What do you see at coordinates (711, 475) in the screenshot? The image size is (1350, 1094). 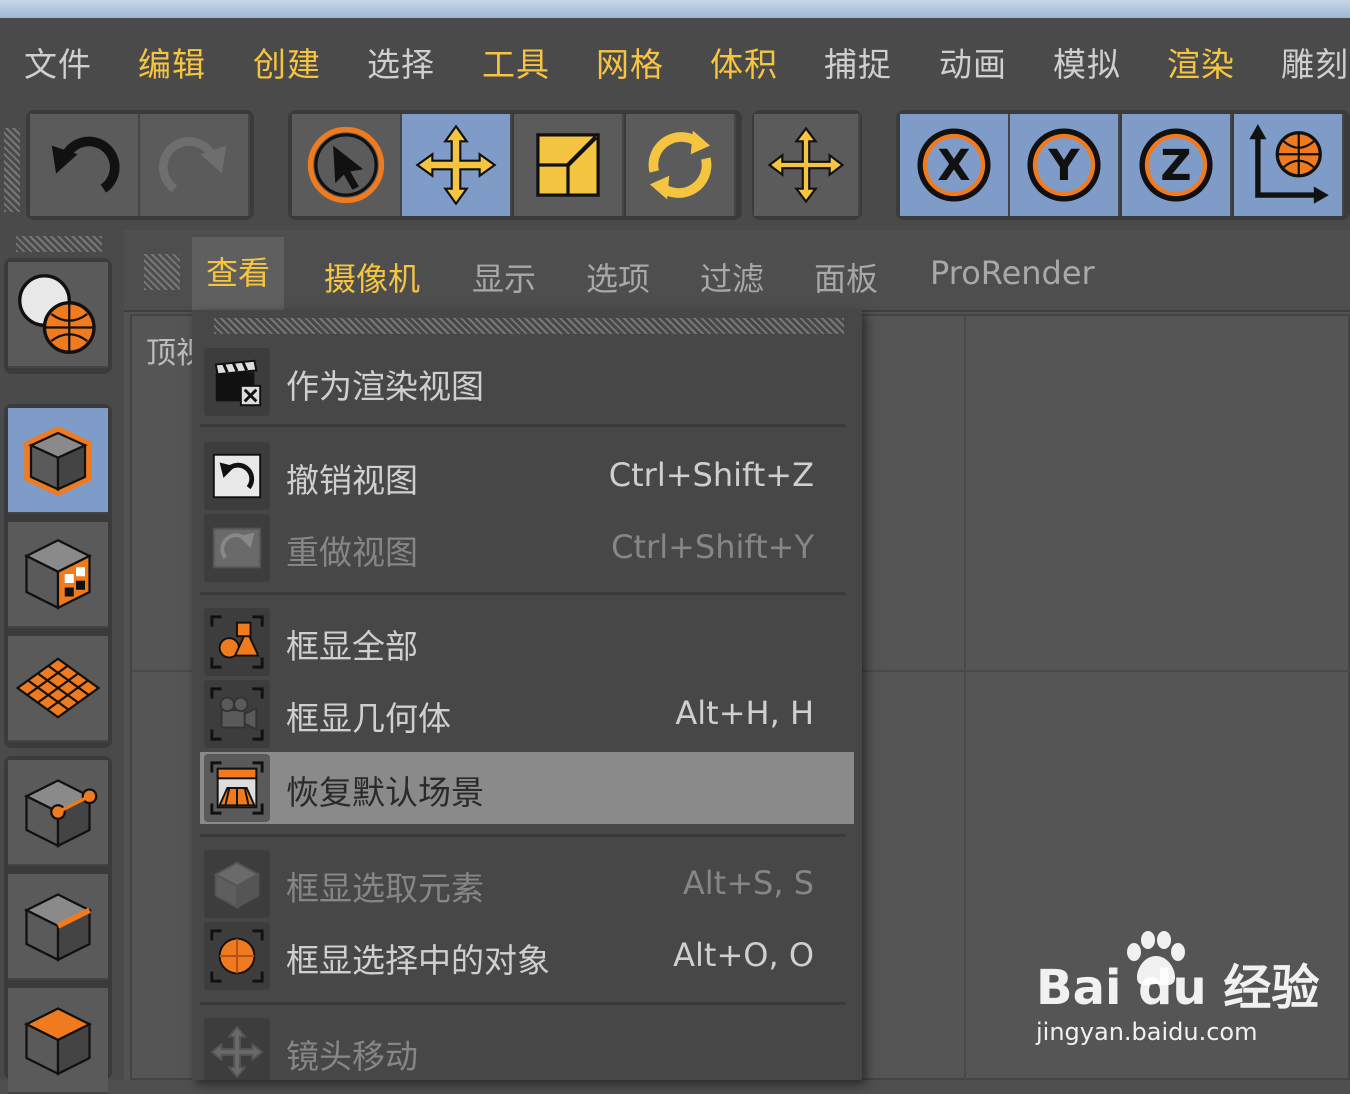 I see `menu-item-shortcut: Ctrl+Shift+Z` at bounding box center [711, 475].